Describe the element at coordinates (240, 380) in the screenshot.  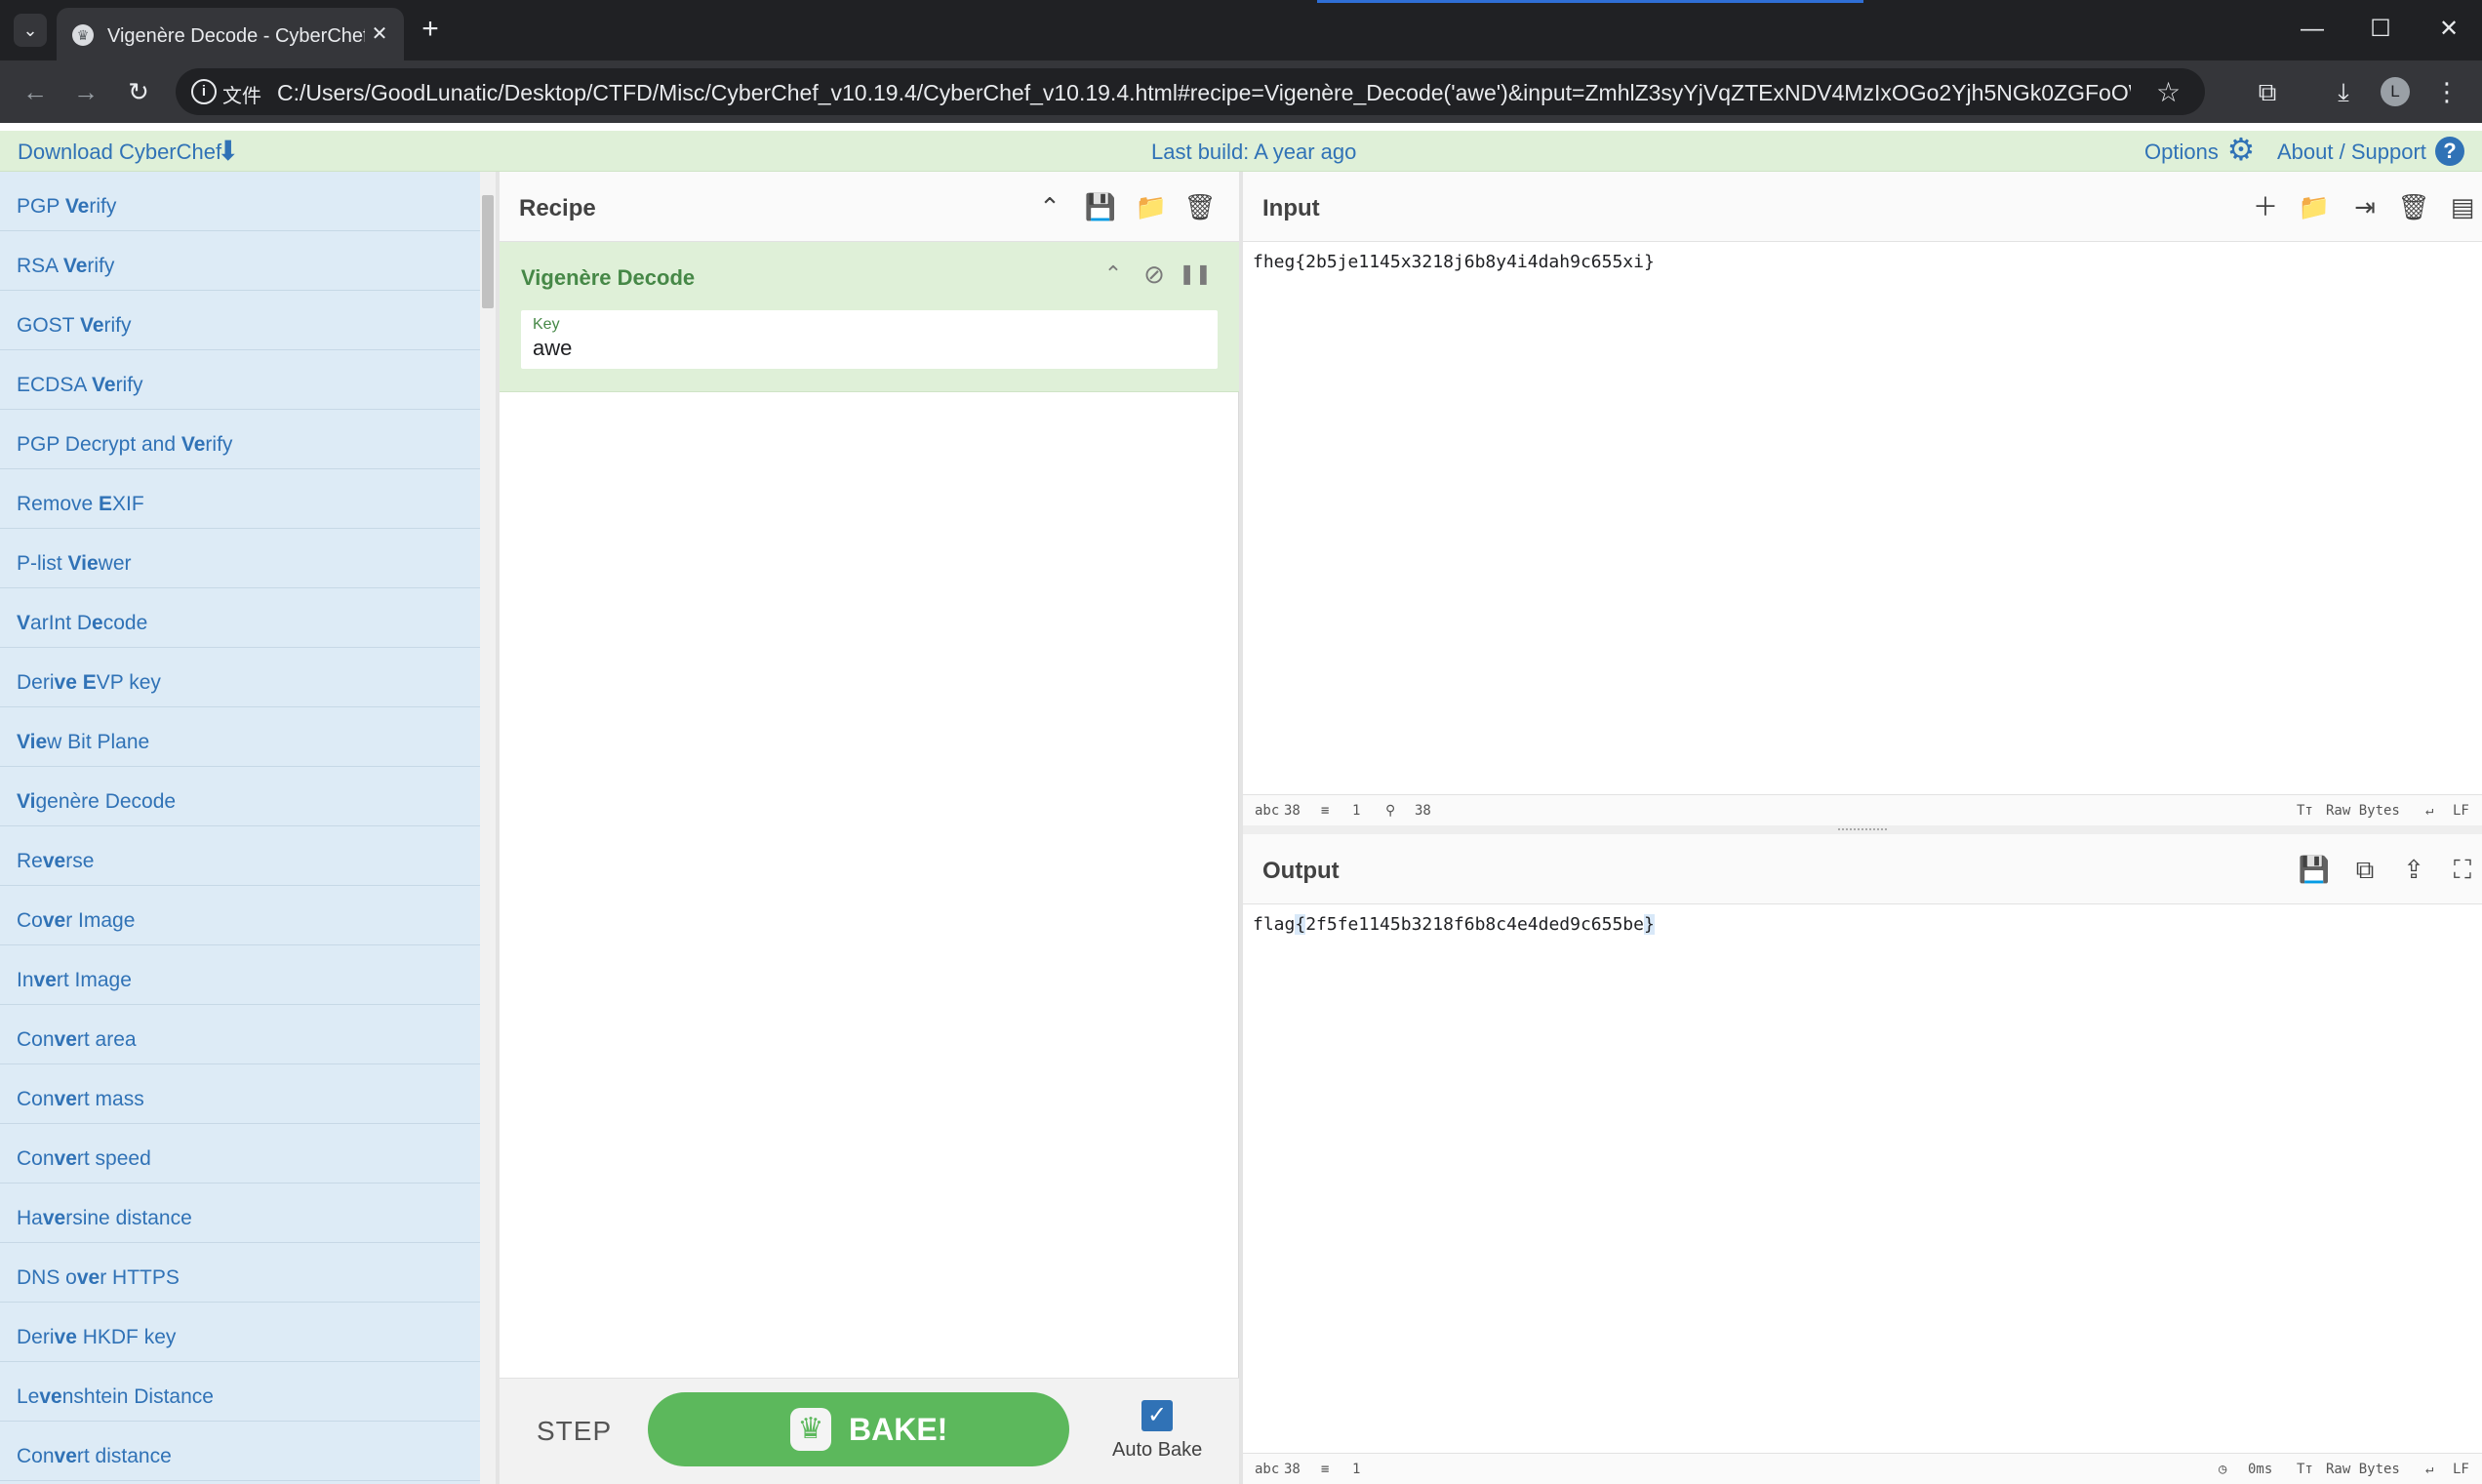
I see `operation-list-item: ECDSA Verify` at that location.